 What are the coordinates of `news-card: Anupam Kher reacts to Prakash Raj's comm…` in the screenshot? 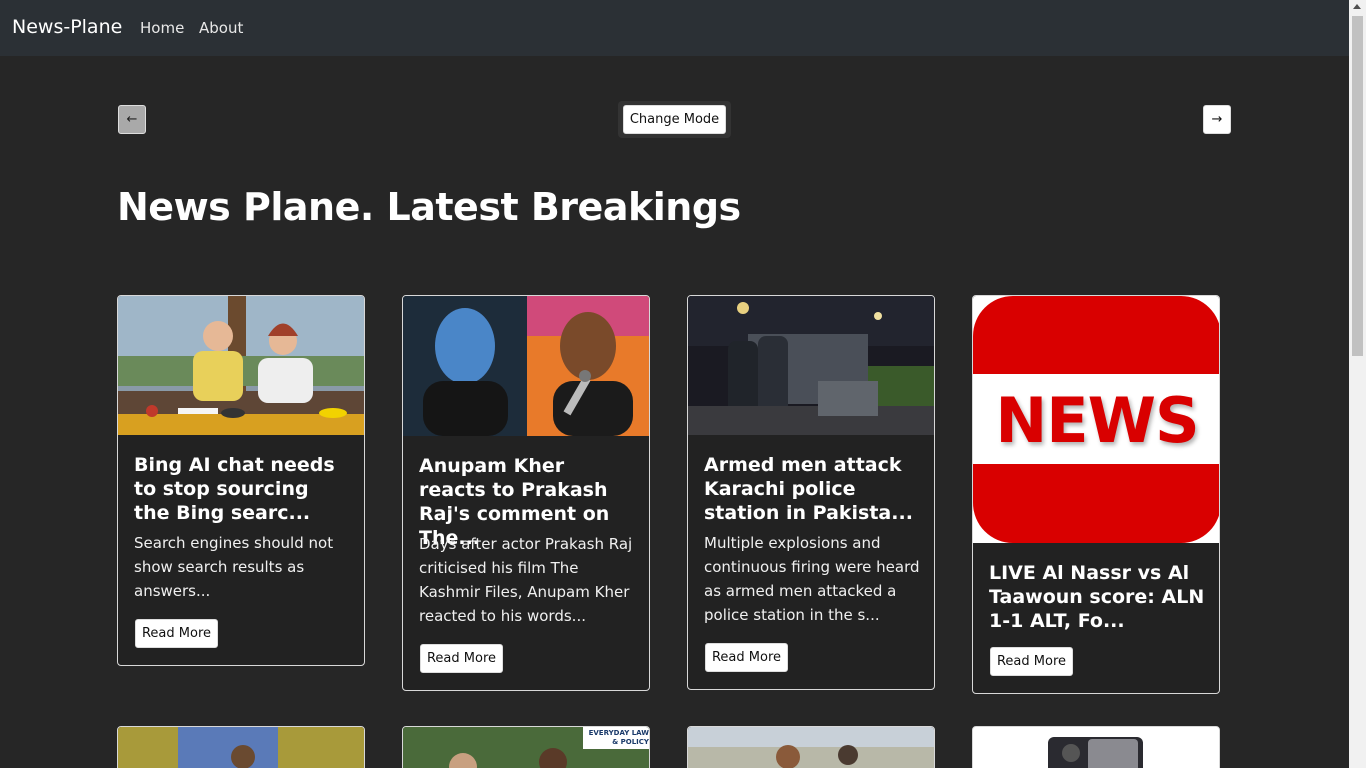 It's located at (526, 493).